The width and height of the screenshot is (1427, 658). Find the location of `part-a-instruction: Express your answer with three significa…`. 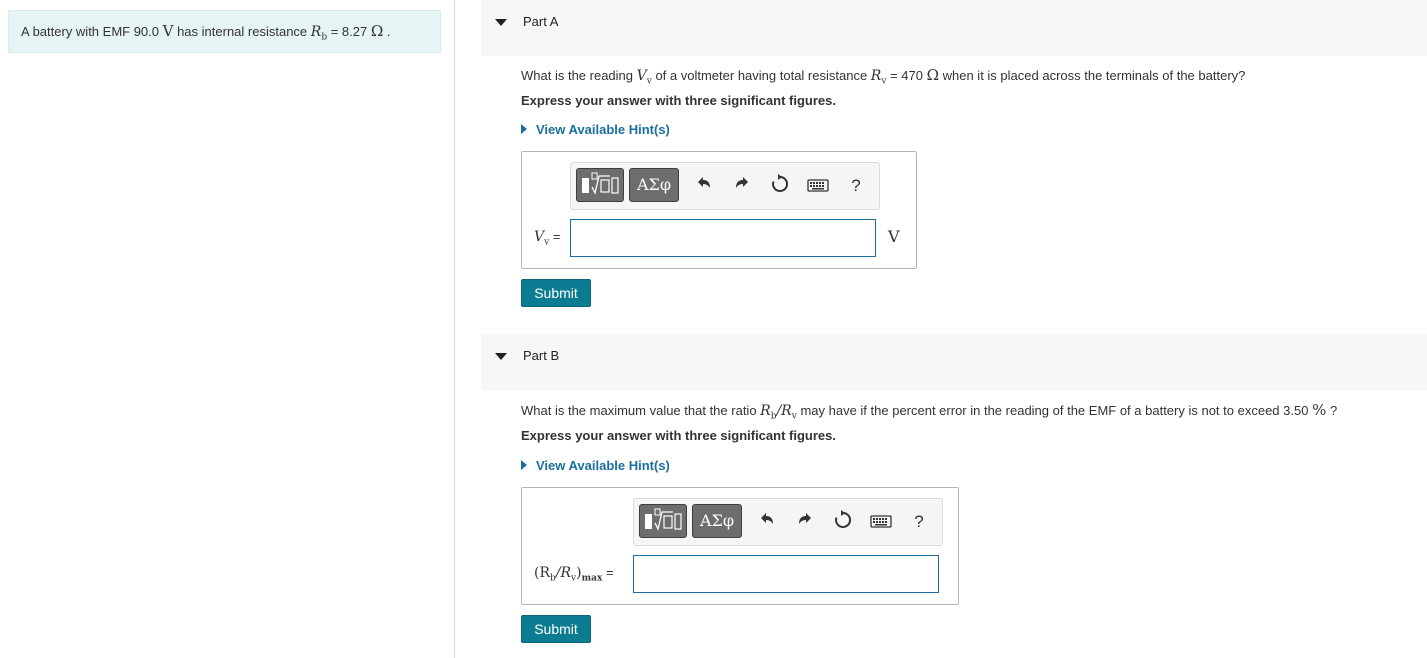

part-a-instruction: Express your answer with three significa… is located at coordinates (678, 100).